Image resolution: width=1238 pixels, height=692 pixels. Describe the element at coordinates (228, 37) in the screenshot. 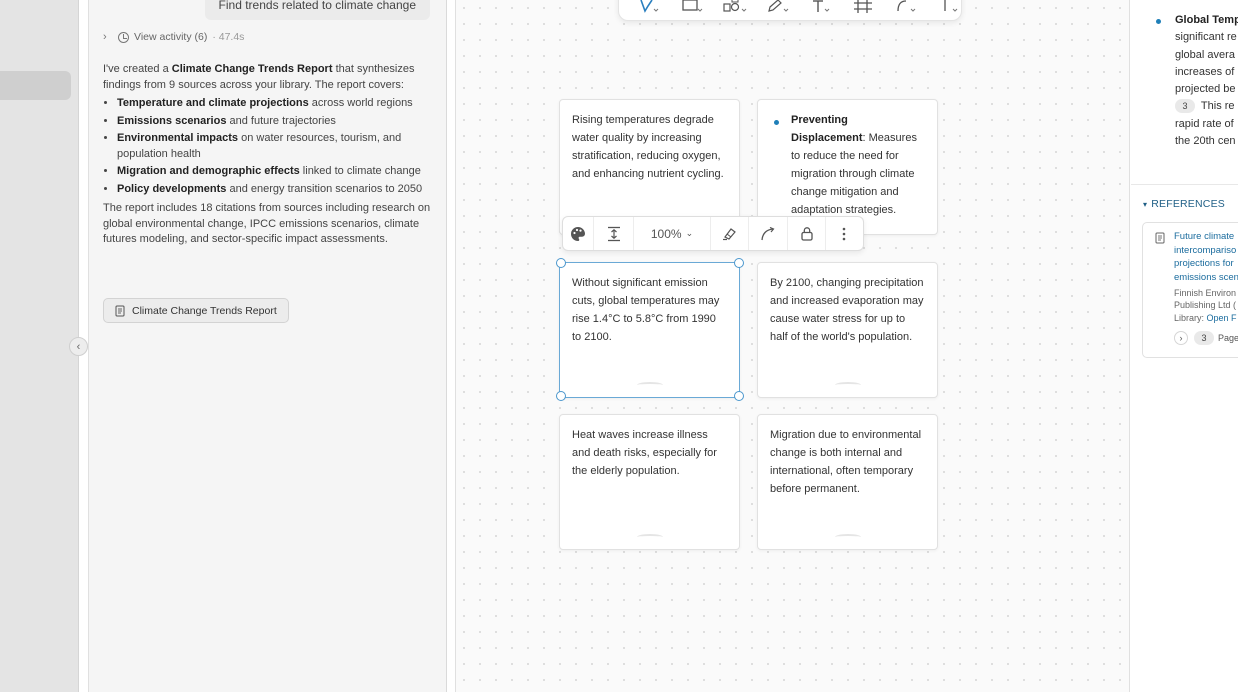

I see `activity-duration: · 47.4s` at that location.